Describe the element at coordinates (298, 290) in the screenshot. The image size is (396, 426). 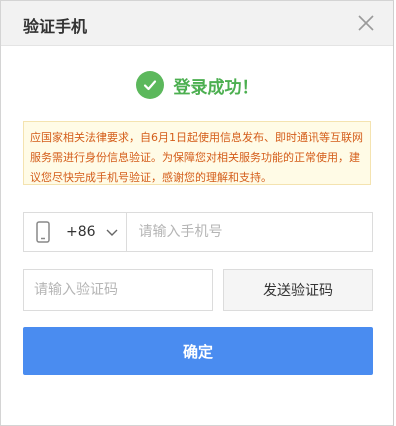
I see `send-code-button: 发送验证码` at that location.